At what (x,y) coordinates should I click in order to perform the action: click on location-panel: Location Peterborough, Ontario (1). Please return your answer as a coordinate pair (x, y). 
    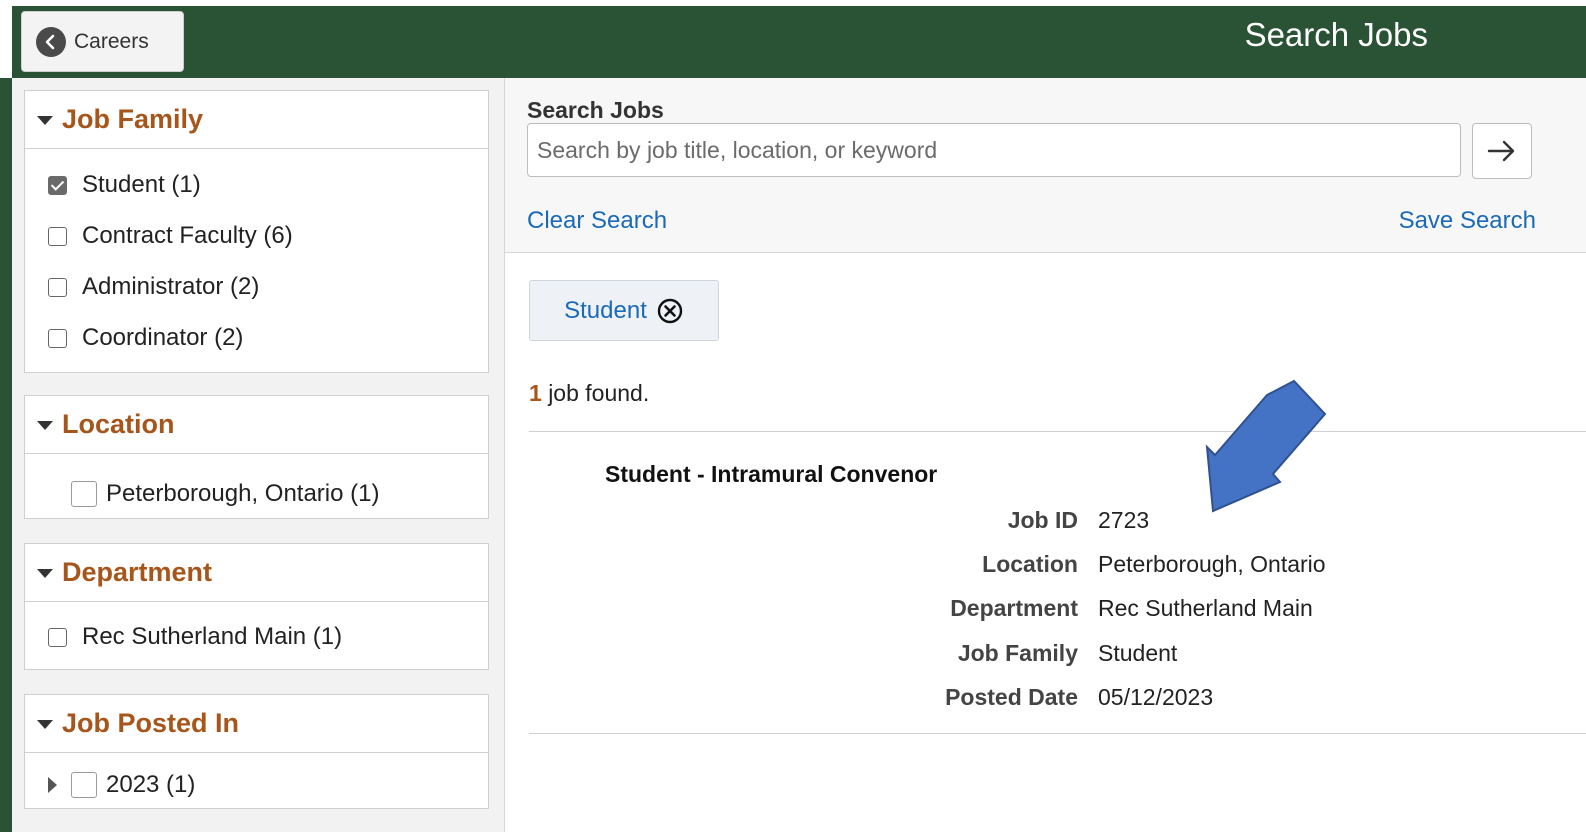
    Looking at the image, I should click on (256, 457).